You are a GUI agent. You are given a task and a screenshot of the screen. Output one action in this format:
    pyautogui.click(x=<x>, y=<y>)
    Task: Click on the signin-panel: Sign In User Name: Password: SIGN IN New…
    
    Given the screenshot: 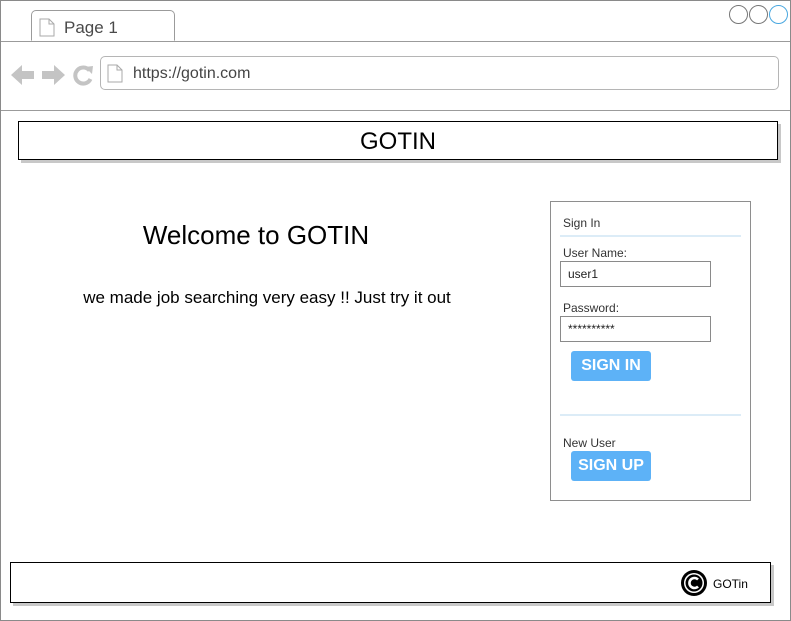 What is the action you would take?
    pyautogui.click(x=650, y=351)
    